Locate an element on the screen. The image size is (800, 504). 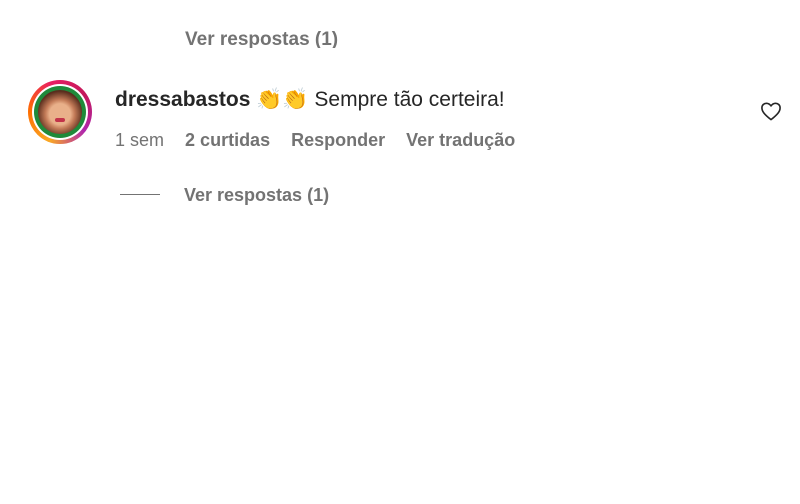
comment-body: dressabastos 👏👏 Sempre tão certeira! is located at coordinates (310, 100).